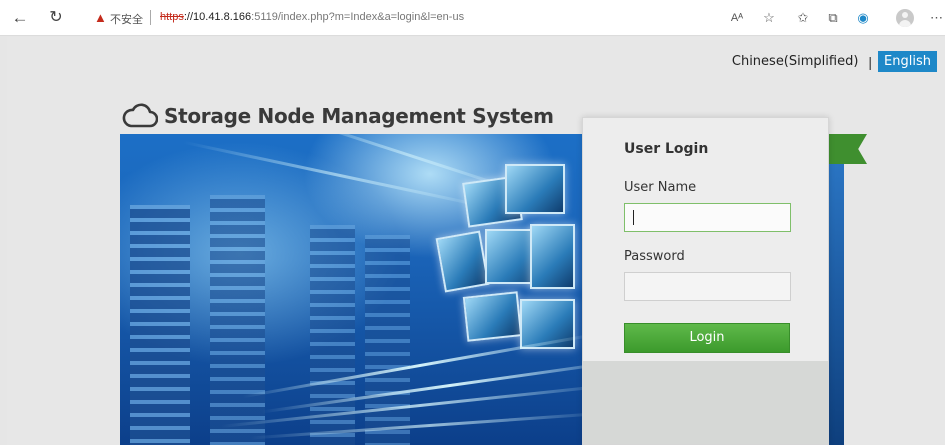 The width and height of the screenshot is (945, 445). Describe the element at coordinates (56, 18) in the screenshot. I see `reload-icon: ↻` at that location.